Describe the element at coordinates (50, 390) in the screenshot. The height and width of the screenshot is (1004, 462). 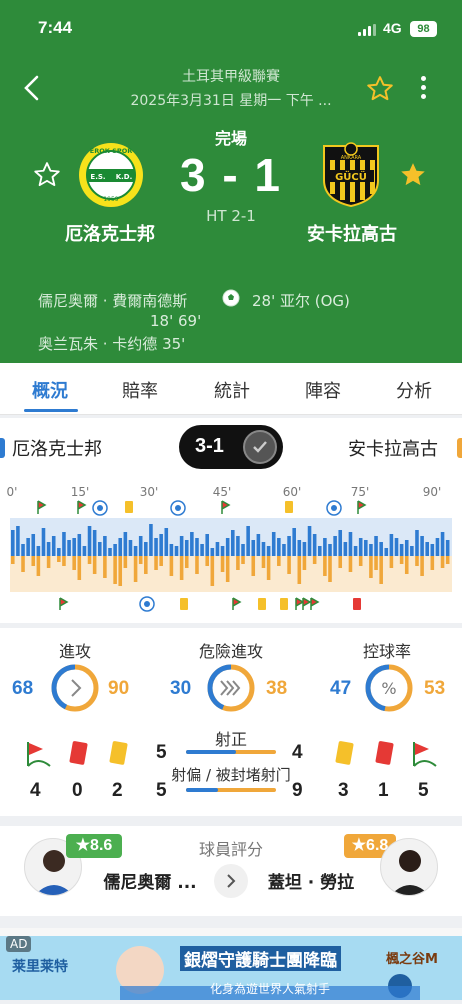
I see `tab-overview: 概況` at that location.